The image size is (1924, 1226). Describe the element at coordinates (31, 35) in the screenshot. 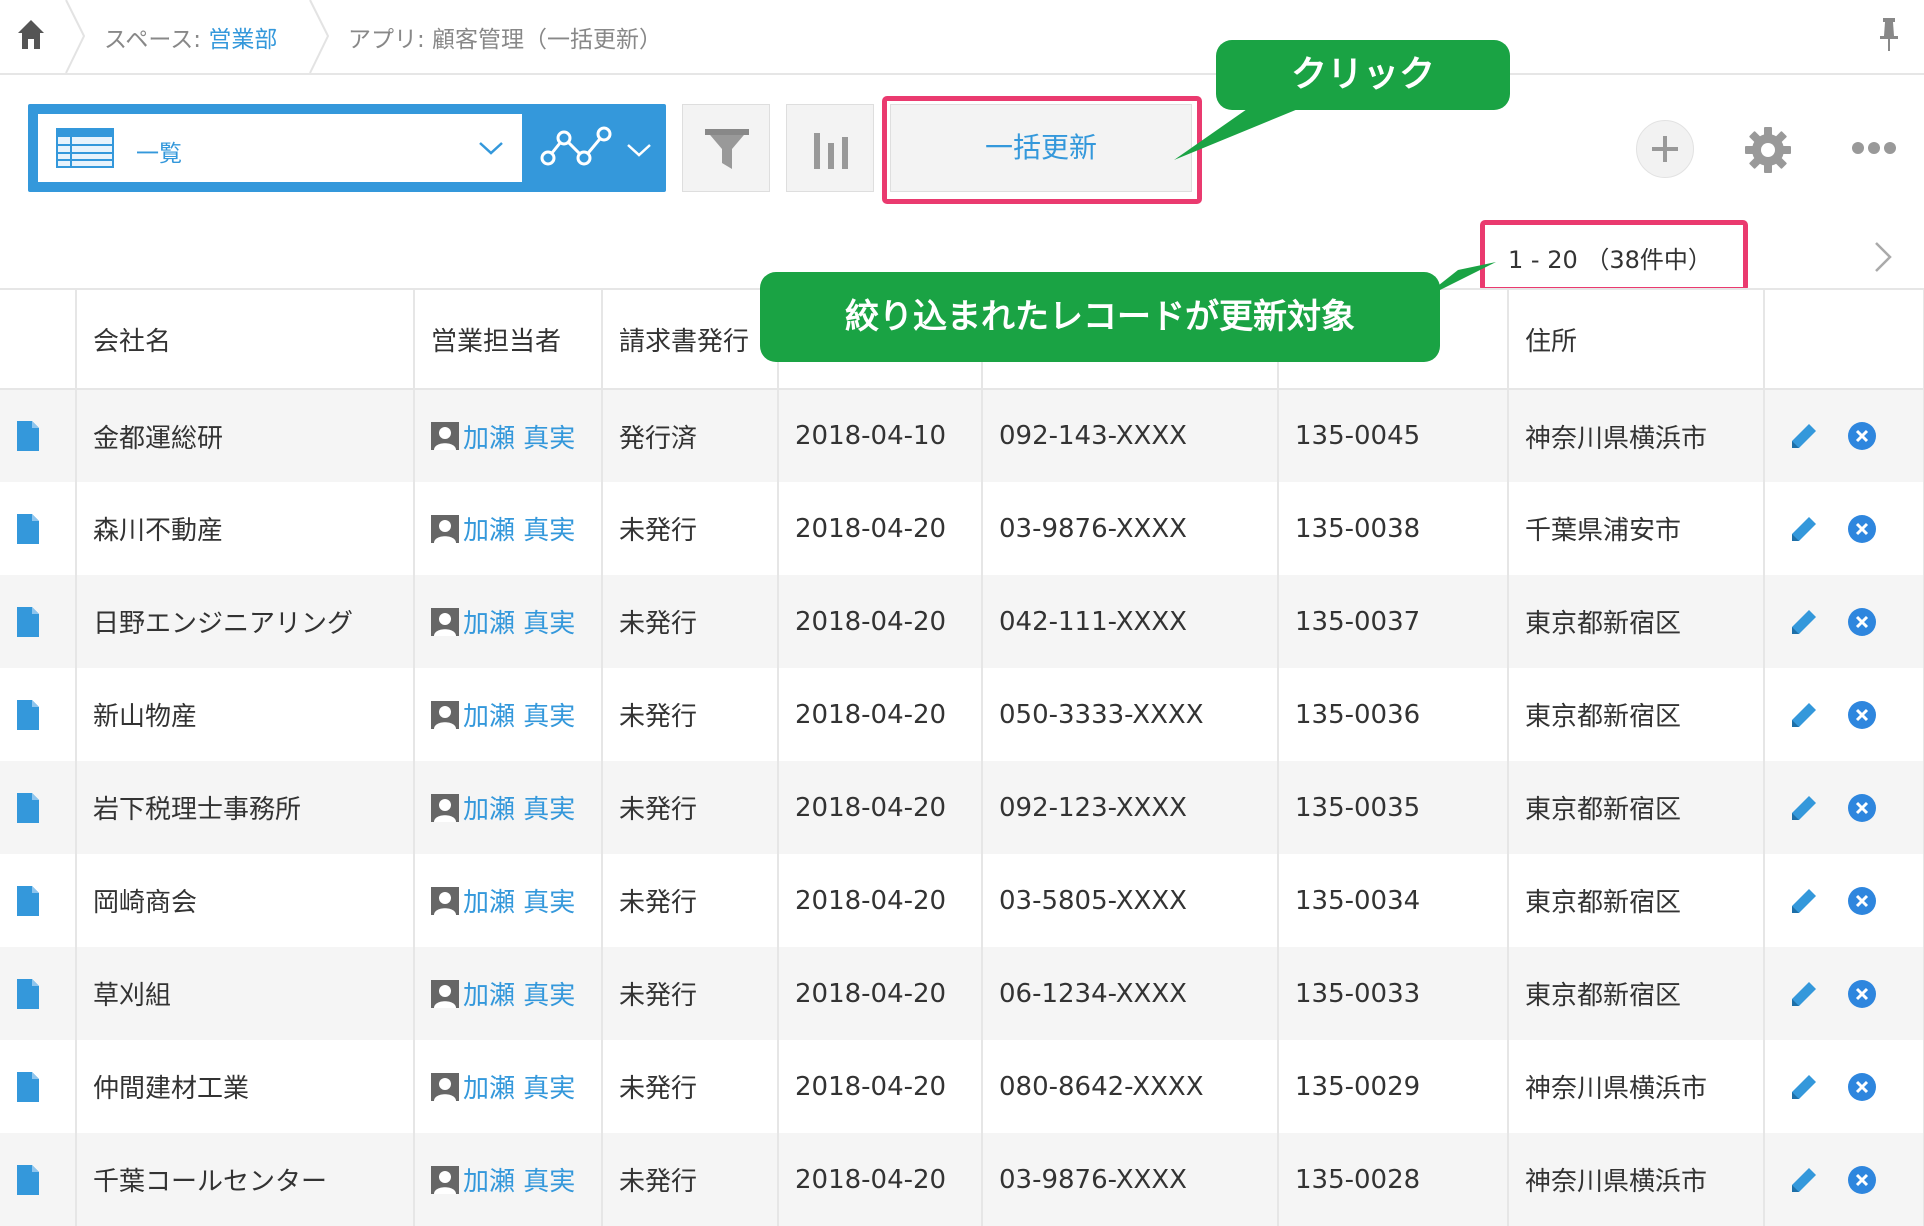

I see `home-icon` at that location.